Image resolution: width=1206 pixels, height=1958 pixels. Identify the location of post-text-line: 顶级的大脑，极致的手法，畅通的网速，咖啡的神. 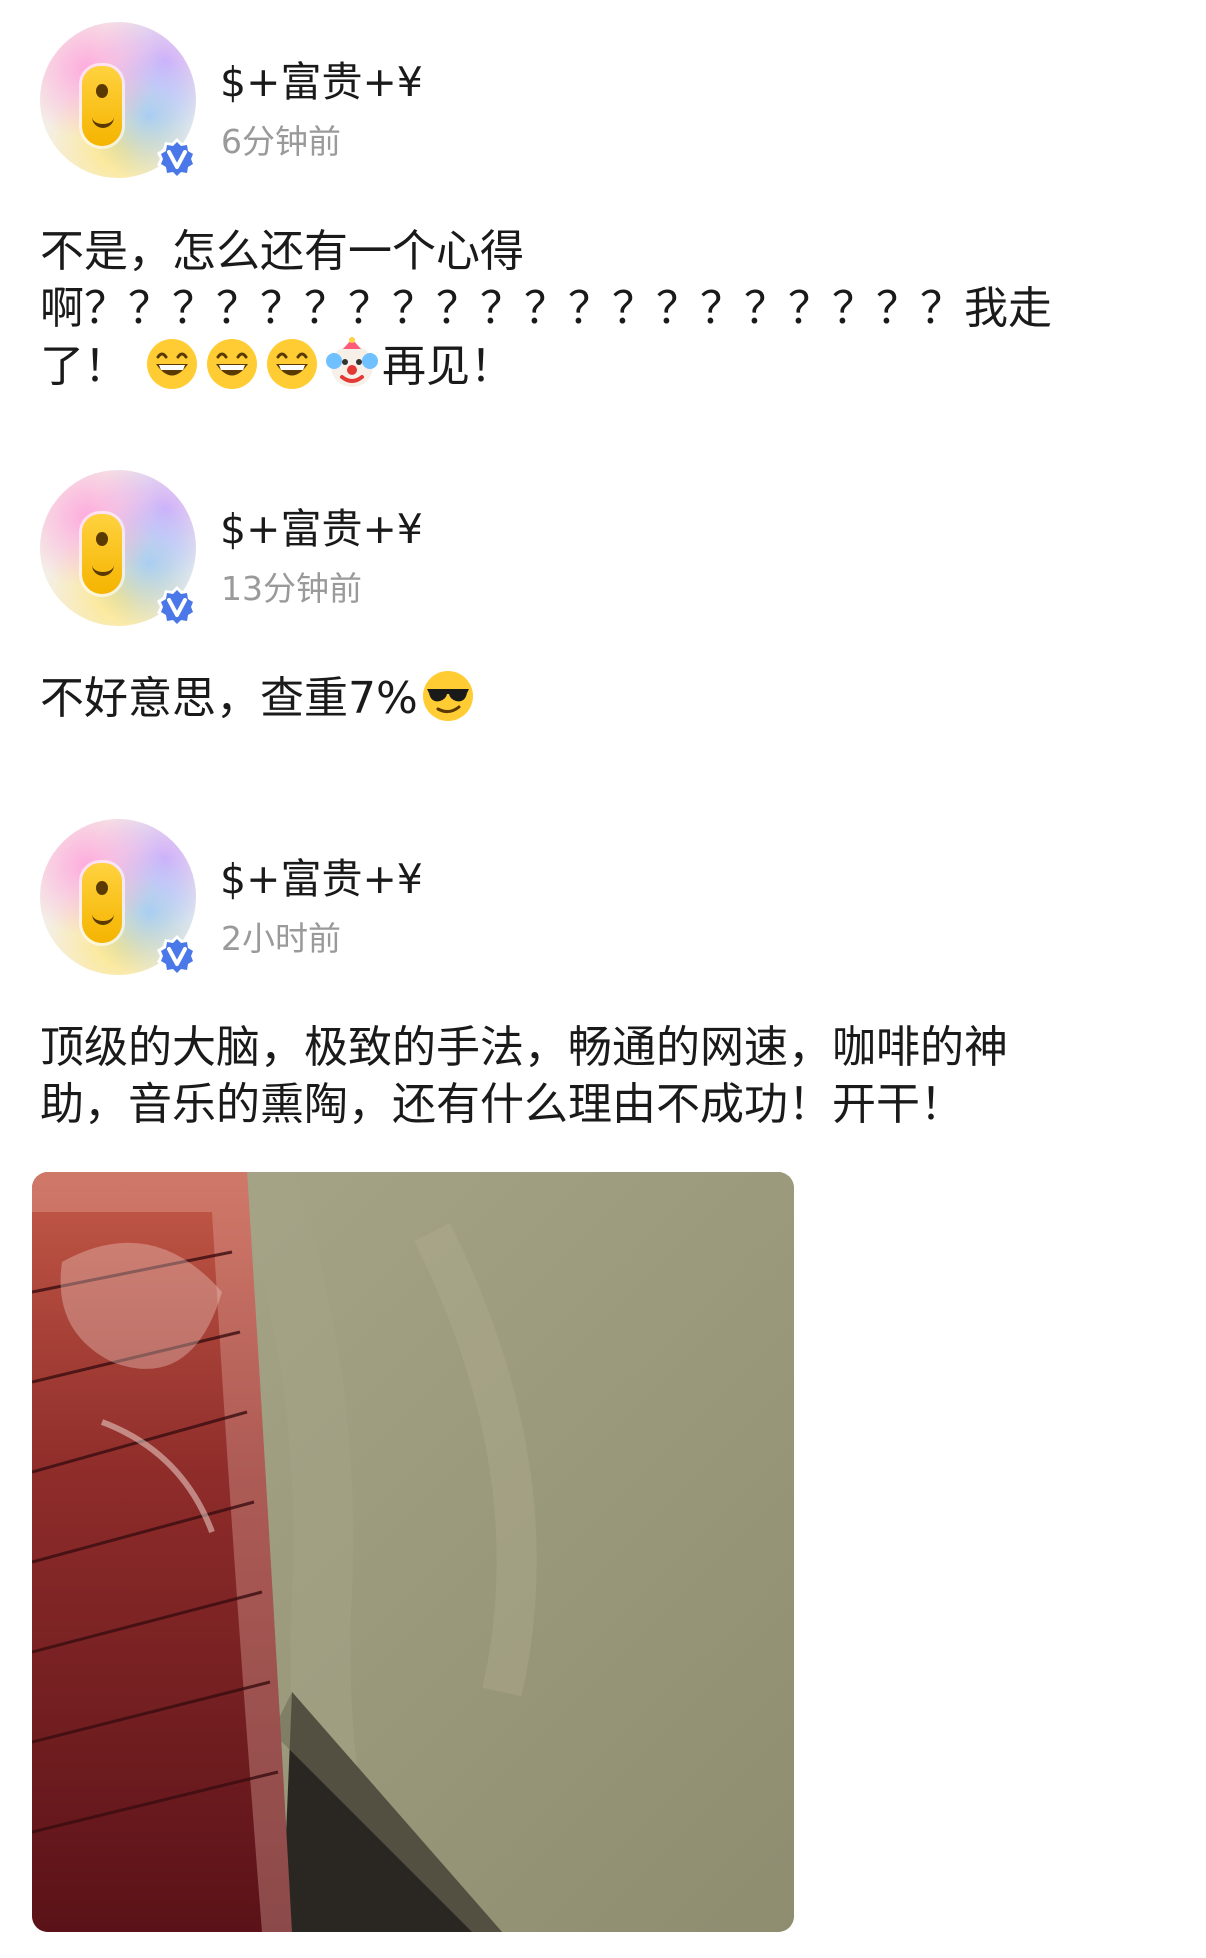
(524, 1047).